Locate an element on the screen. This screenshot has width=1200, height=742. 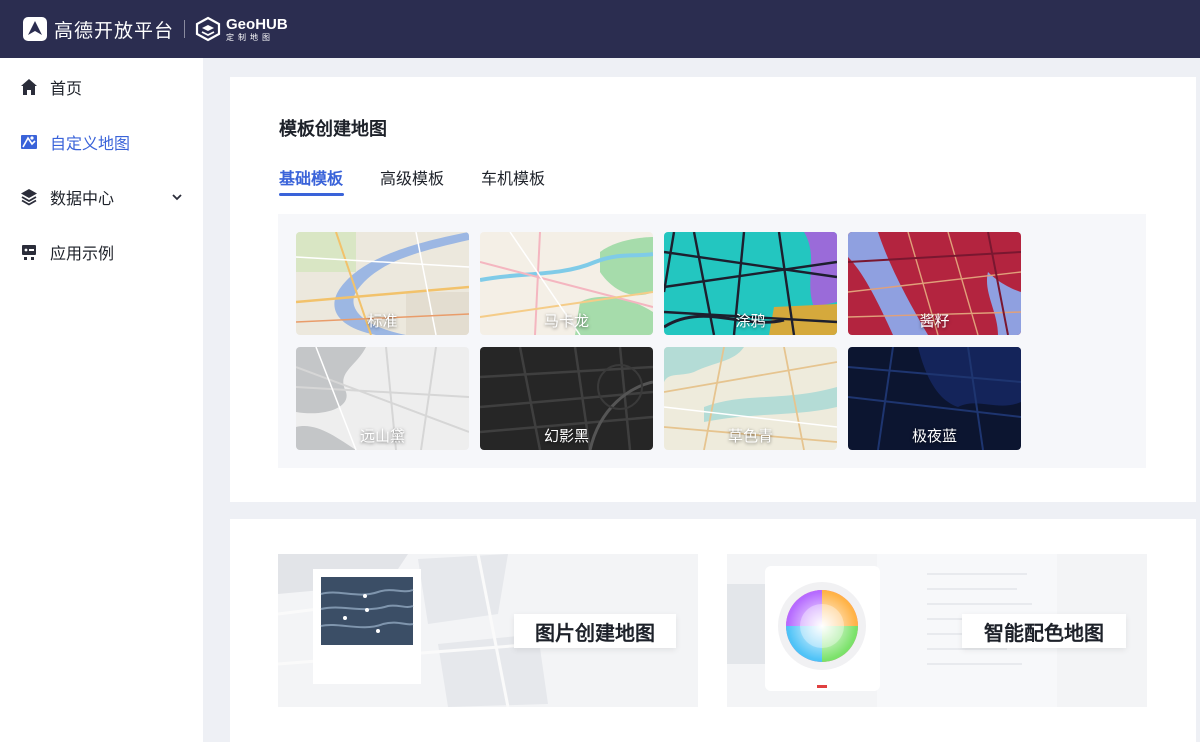
sidebar-item-data-center: 数据中心 is located at coordinates (101, 197).